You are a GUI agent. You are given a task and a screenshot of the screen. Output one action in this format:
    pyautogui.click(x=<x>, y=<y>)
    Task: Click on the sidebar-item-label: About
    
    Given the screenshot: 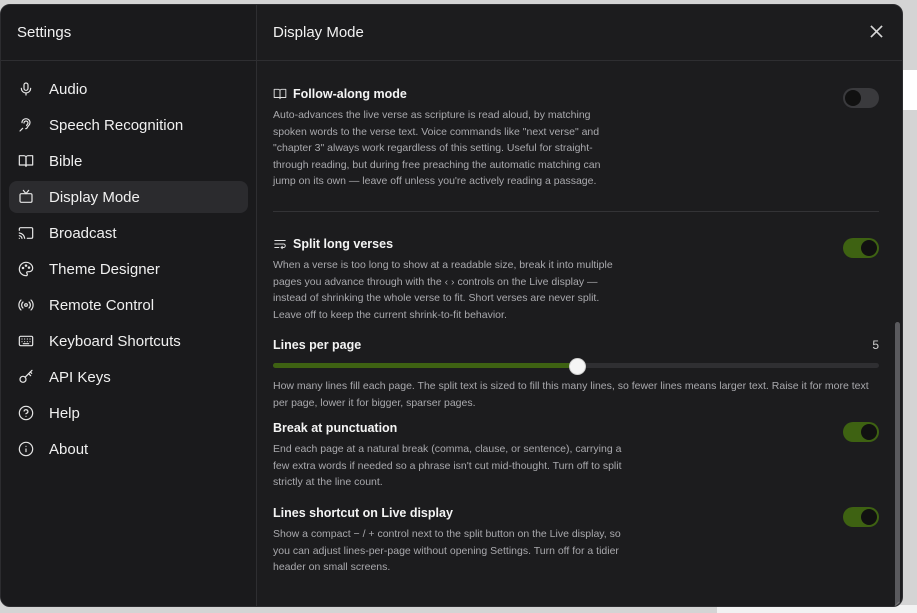 What is the action you would take?
    pyautogui.click(x=69, y=449)
    